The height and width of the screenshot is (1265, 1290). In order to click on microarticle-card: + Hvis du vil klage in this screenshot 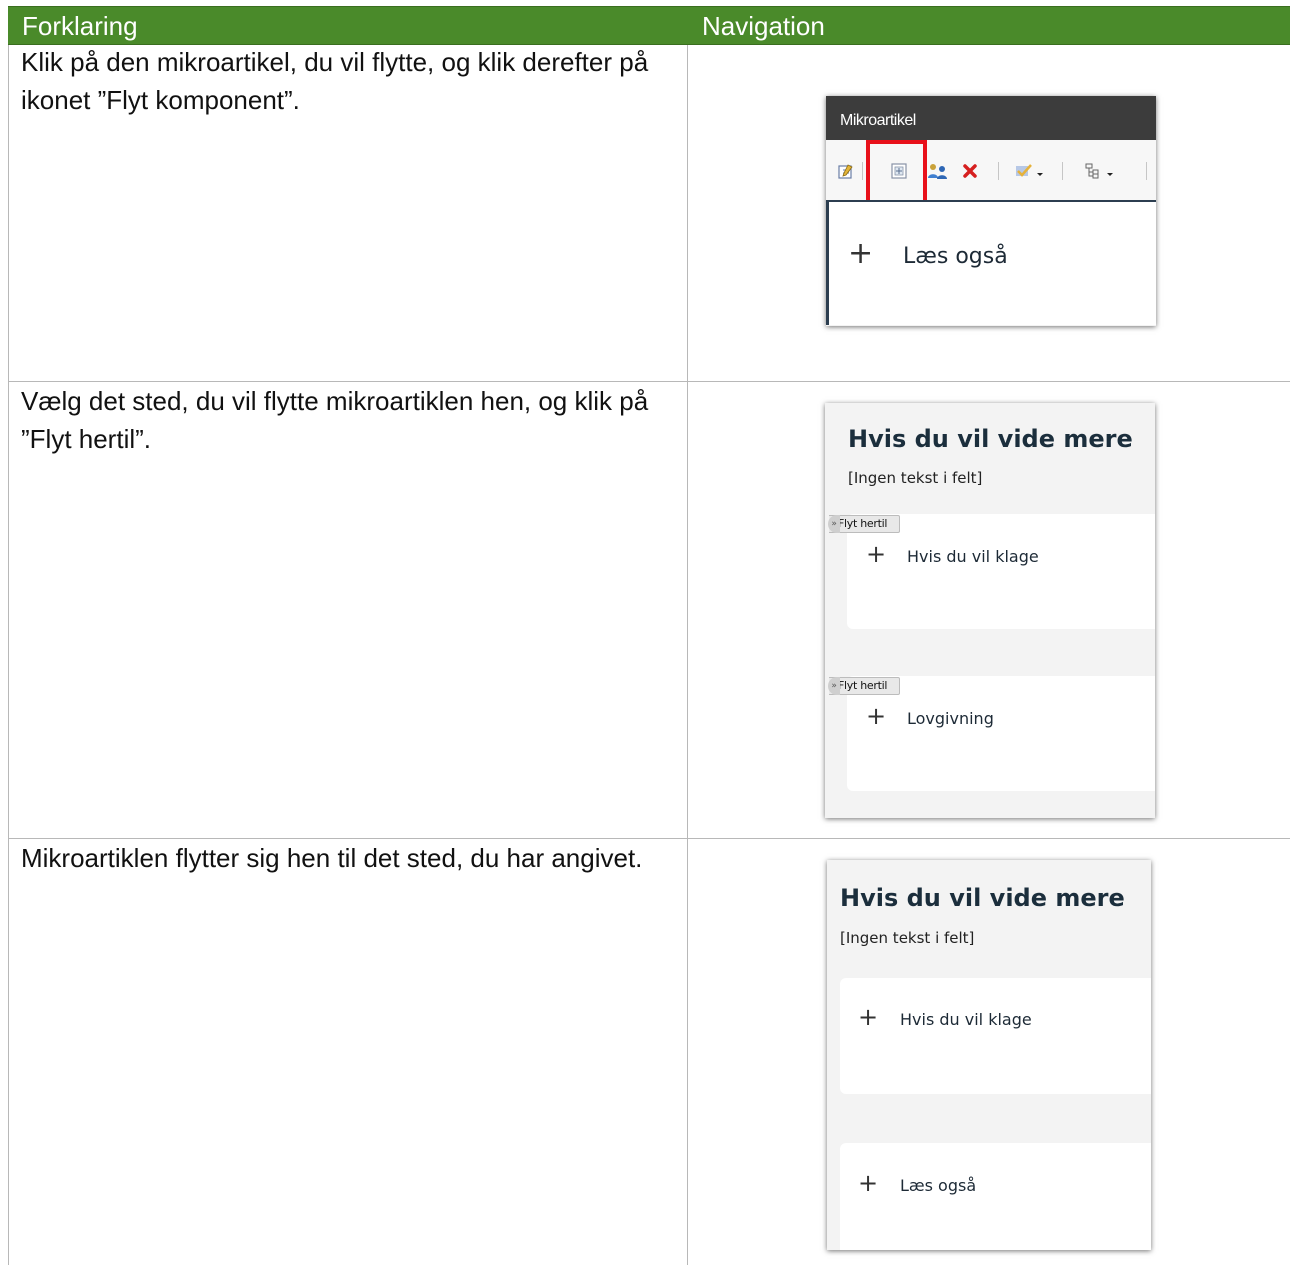, I will do `click(995, 1036)`.